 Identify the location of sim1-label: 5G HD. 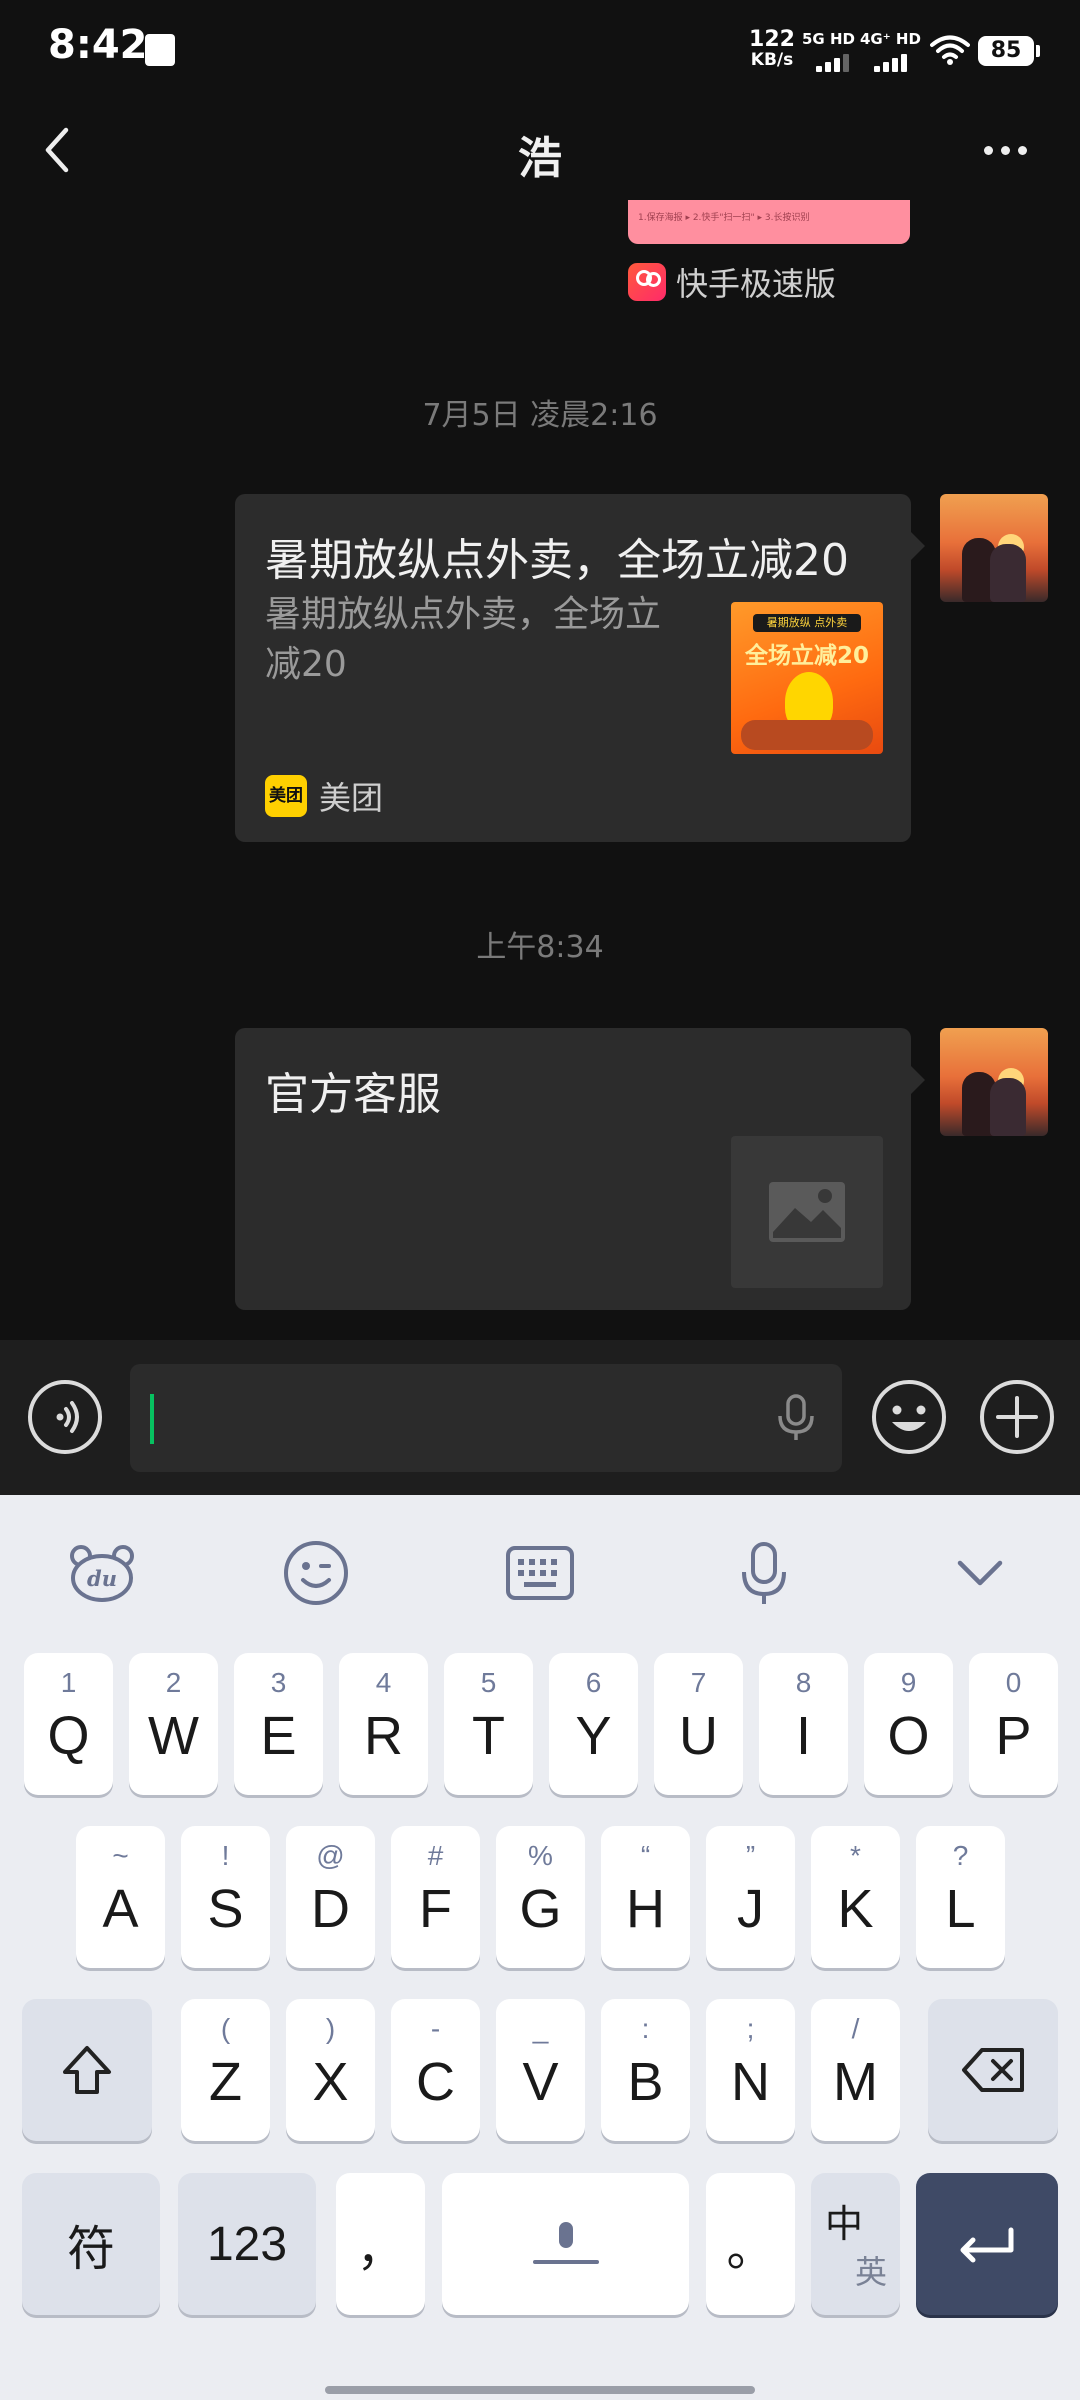
(828, 39).